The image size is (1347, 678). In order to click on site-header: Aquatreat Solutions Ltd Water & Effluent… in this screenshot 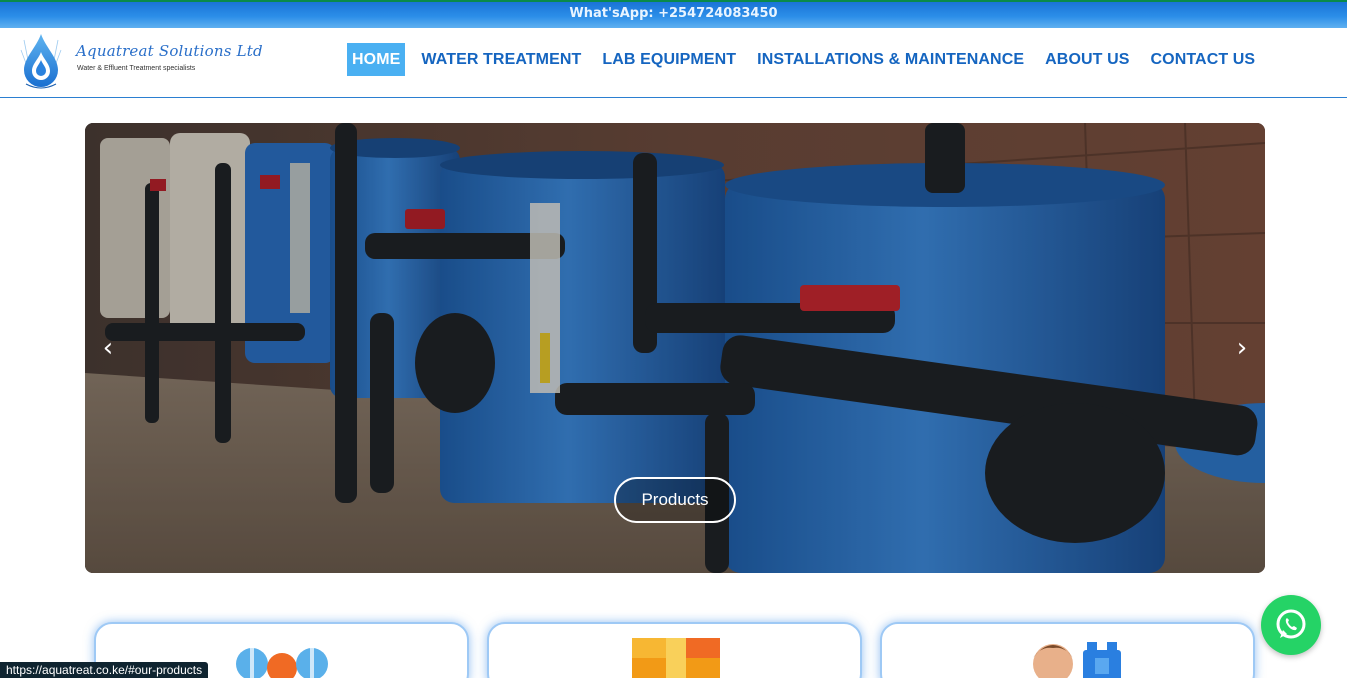, I will do `click(673, 63)`.